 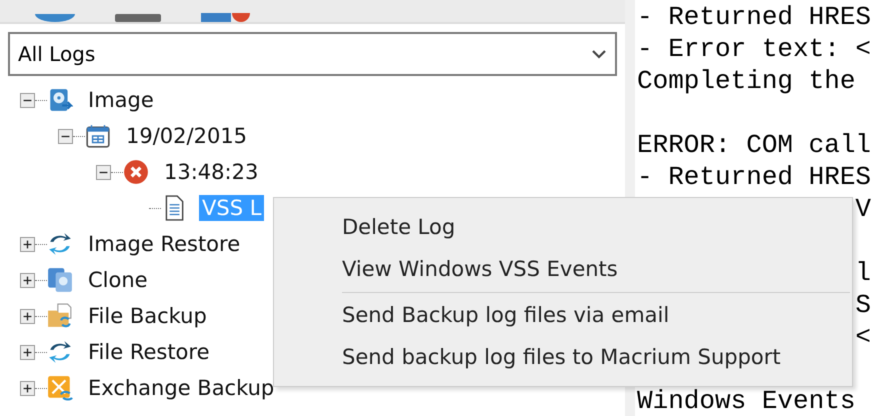 What do you see at coordinates (147, 316) in the screenshot?
I see `tree-item: File Backup` at bounding box center [147, 316].